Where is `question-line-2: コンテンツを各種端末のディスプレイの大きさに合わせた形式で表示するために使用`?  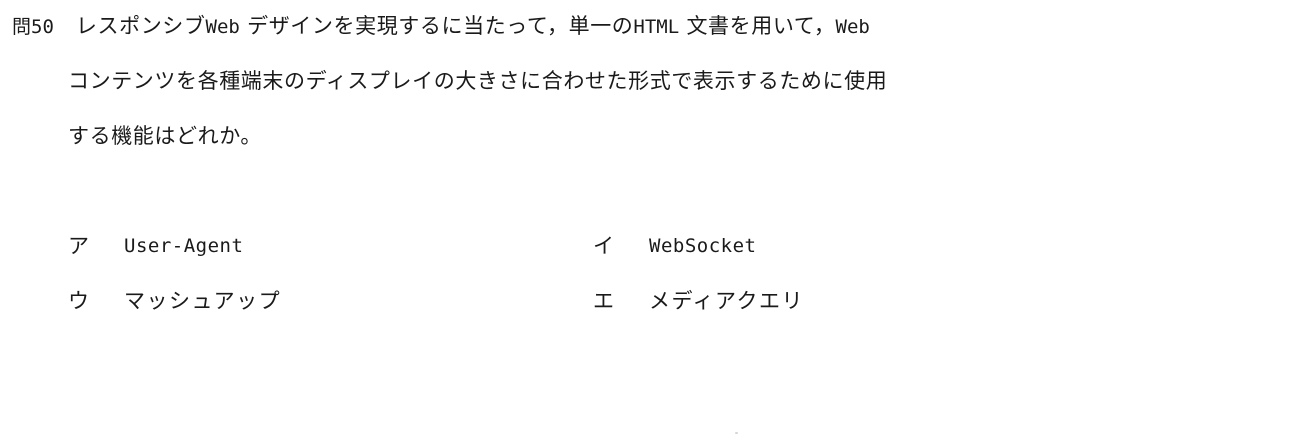 question-line-2: コンテンツを各種端末のディスプレイの大きさに合わせた形式で表示するために使用 is located at coordinates (478, 81).